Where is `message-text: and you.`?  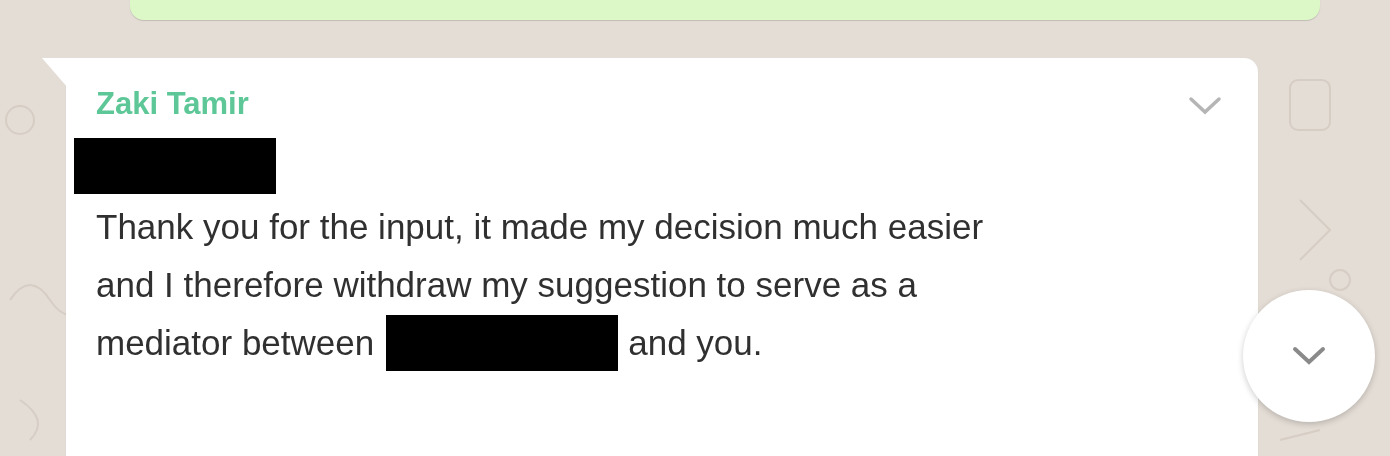 message-text: and you. is located at coordinates (695, 343).